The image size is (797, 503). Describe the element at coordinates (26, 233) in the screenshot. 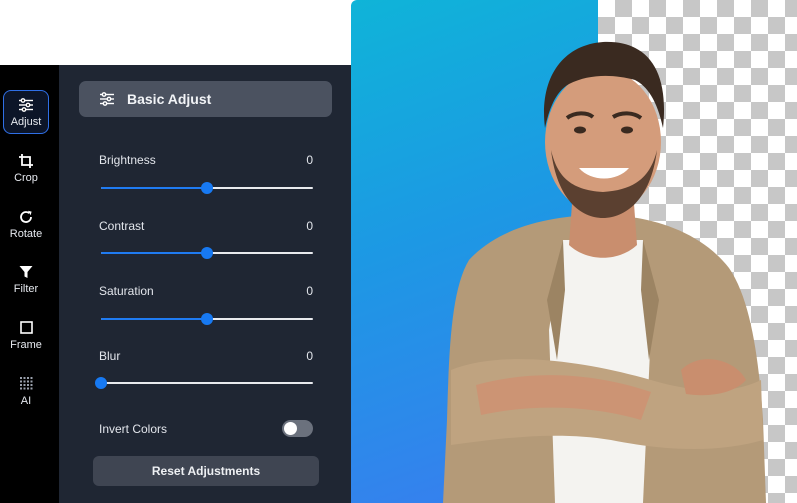

I see `tool-label: Rotate` at that location.